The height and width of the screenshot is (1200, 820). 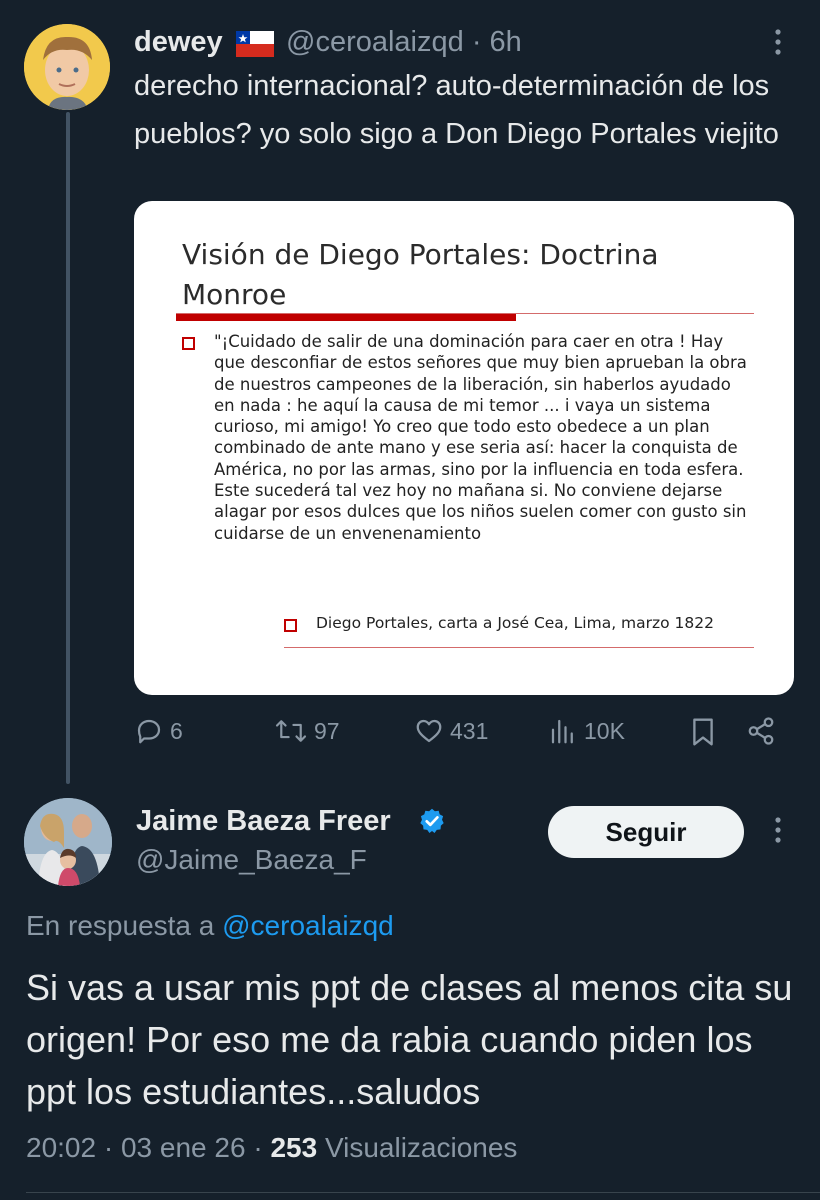 I want to click on views-count: 10K, so click(x=604, y=730).